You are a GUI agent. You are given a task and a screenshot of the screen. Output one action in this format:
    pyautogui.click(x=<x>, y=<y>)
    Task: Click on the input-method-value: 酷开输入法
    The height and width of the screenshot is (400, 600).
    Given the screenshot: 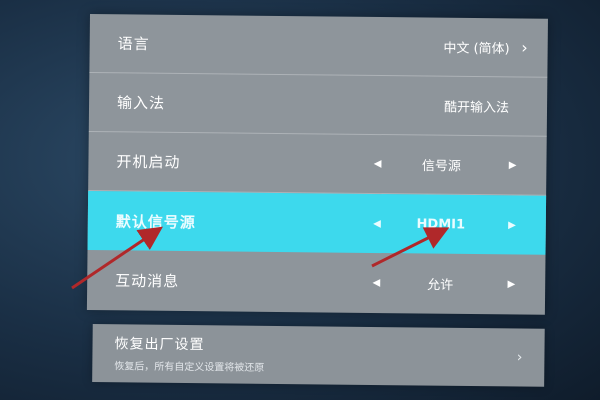 What is the action you would take?
    pyautogui.click(x=476, y=108)
    